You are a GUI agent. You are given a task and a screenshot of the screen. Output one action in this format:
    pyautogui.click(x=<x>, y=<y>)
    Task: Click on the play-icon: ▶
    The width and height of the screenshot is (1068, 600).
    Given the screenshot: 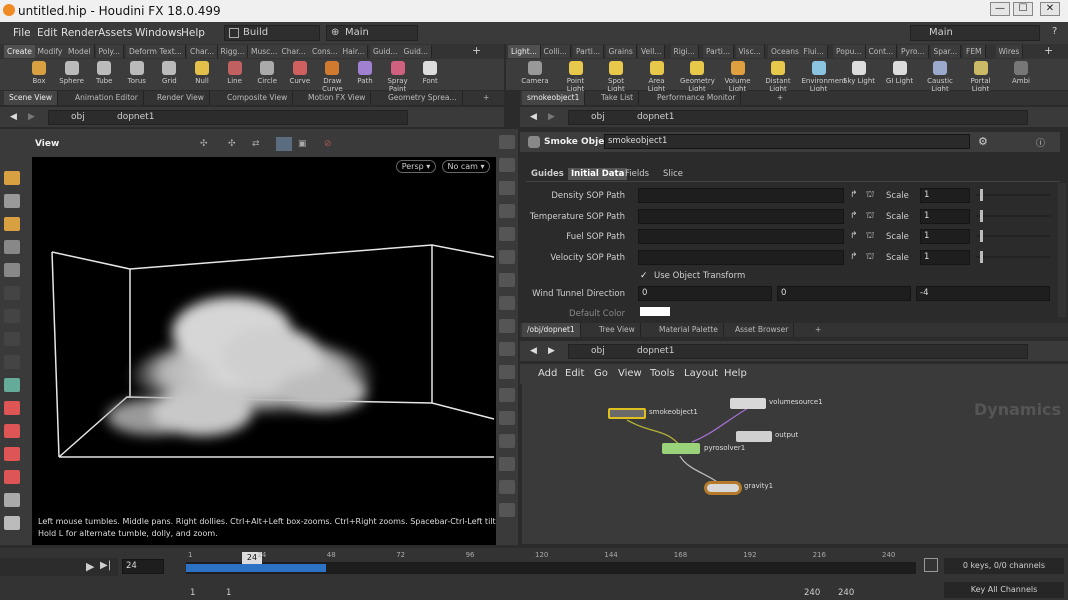 What is the action you would take?
    pyautogui.click(x=90, y=566)
    